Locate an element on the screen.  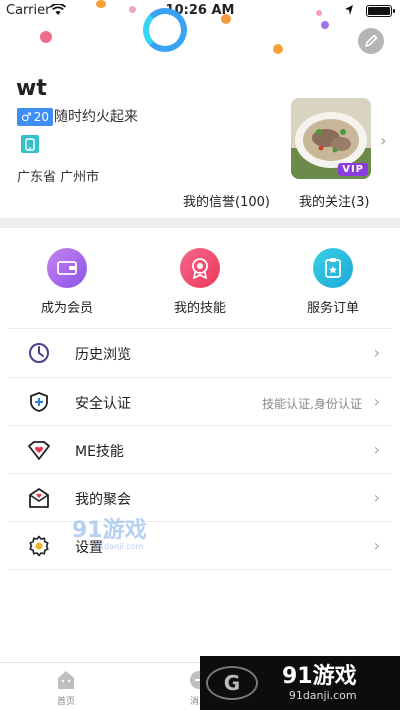
clock-time: 10:26 AM is located at coordinates (200, 10).